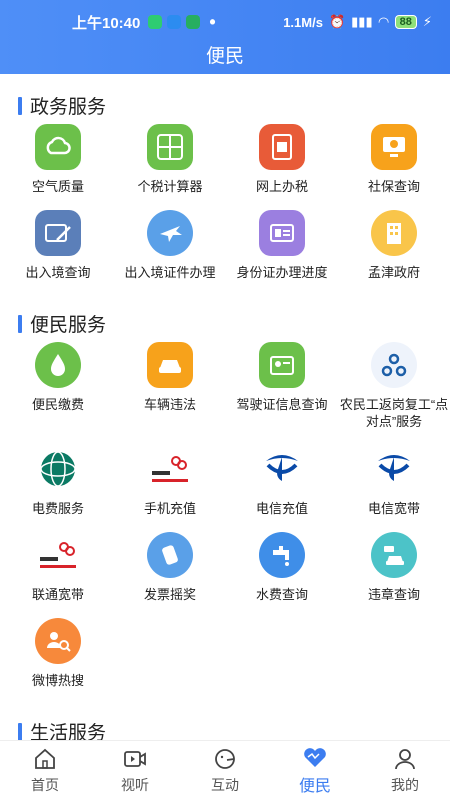 Image resolution: width=450 pixels, height=800 pixels. What do you see at coordinates (394, 555) in the screenshot?
I see `camera-car-icon` at bounding box center [394, 555].